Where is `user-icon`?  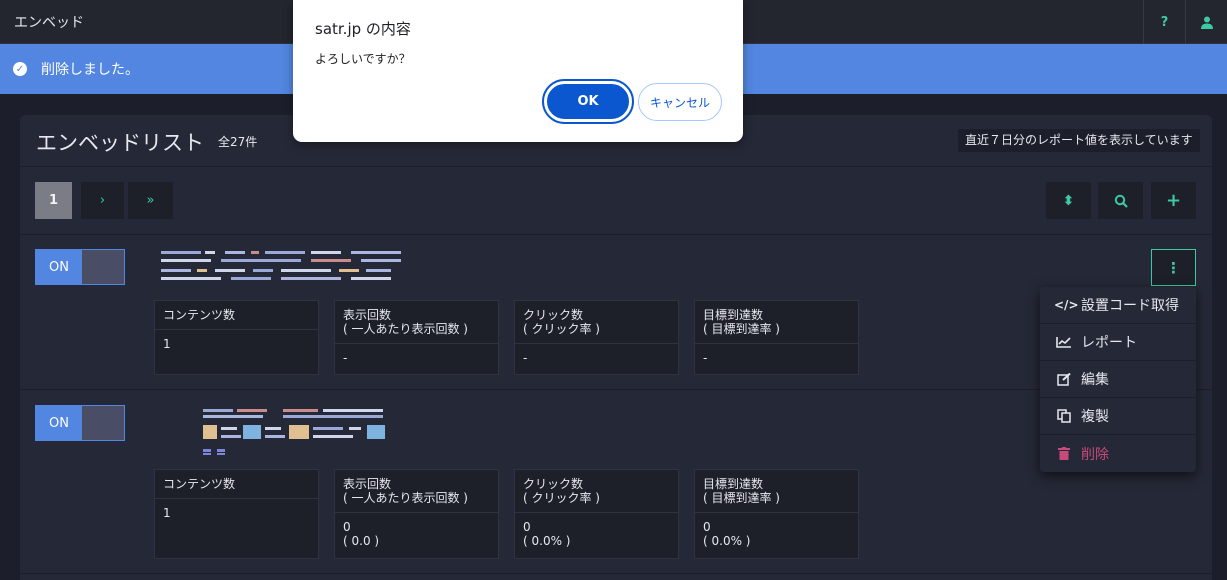 user-icon is located at coordinates (1206, 22).